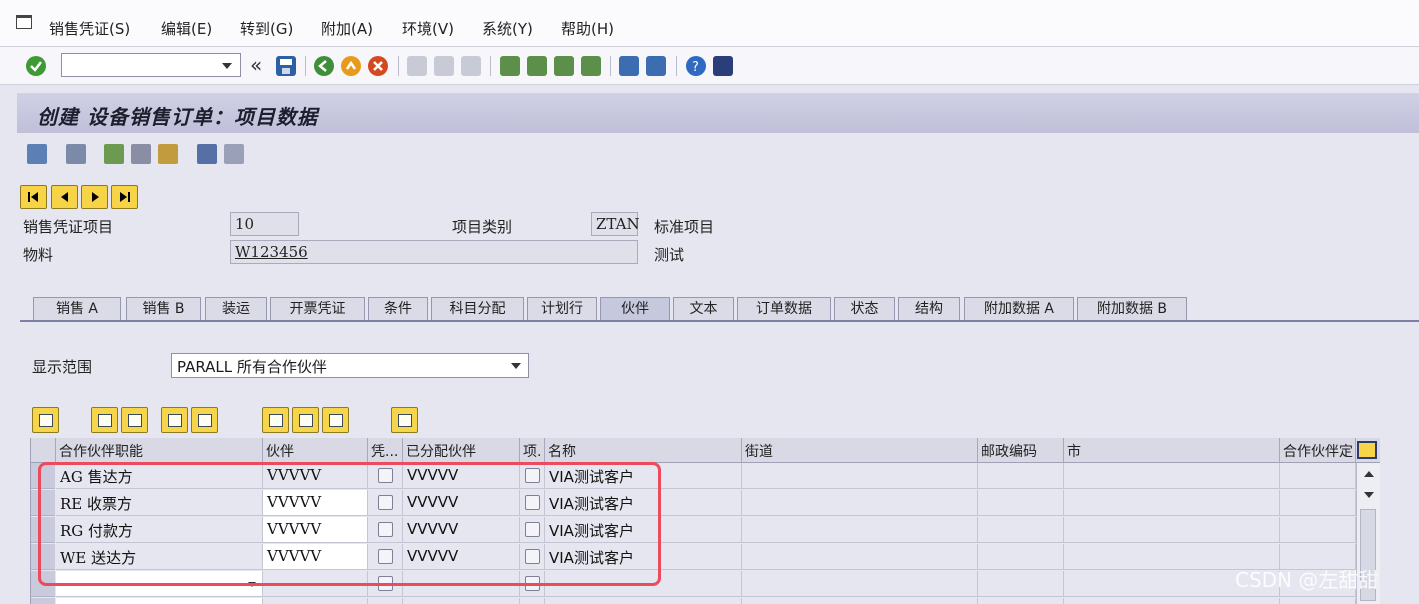  Describe the element at coordinates (335, 420) in the screenshot. I see `partner-details-button` at that location.